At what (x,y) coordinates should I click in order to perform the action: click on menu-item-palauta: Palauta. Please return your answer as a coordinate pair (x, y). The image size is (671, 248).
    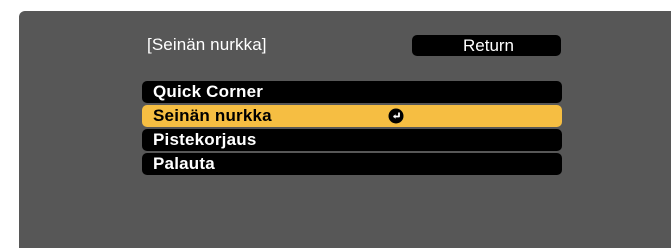
    Looking at the image, I should click on (352, 164).